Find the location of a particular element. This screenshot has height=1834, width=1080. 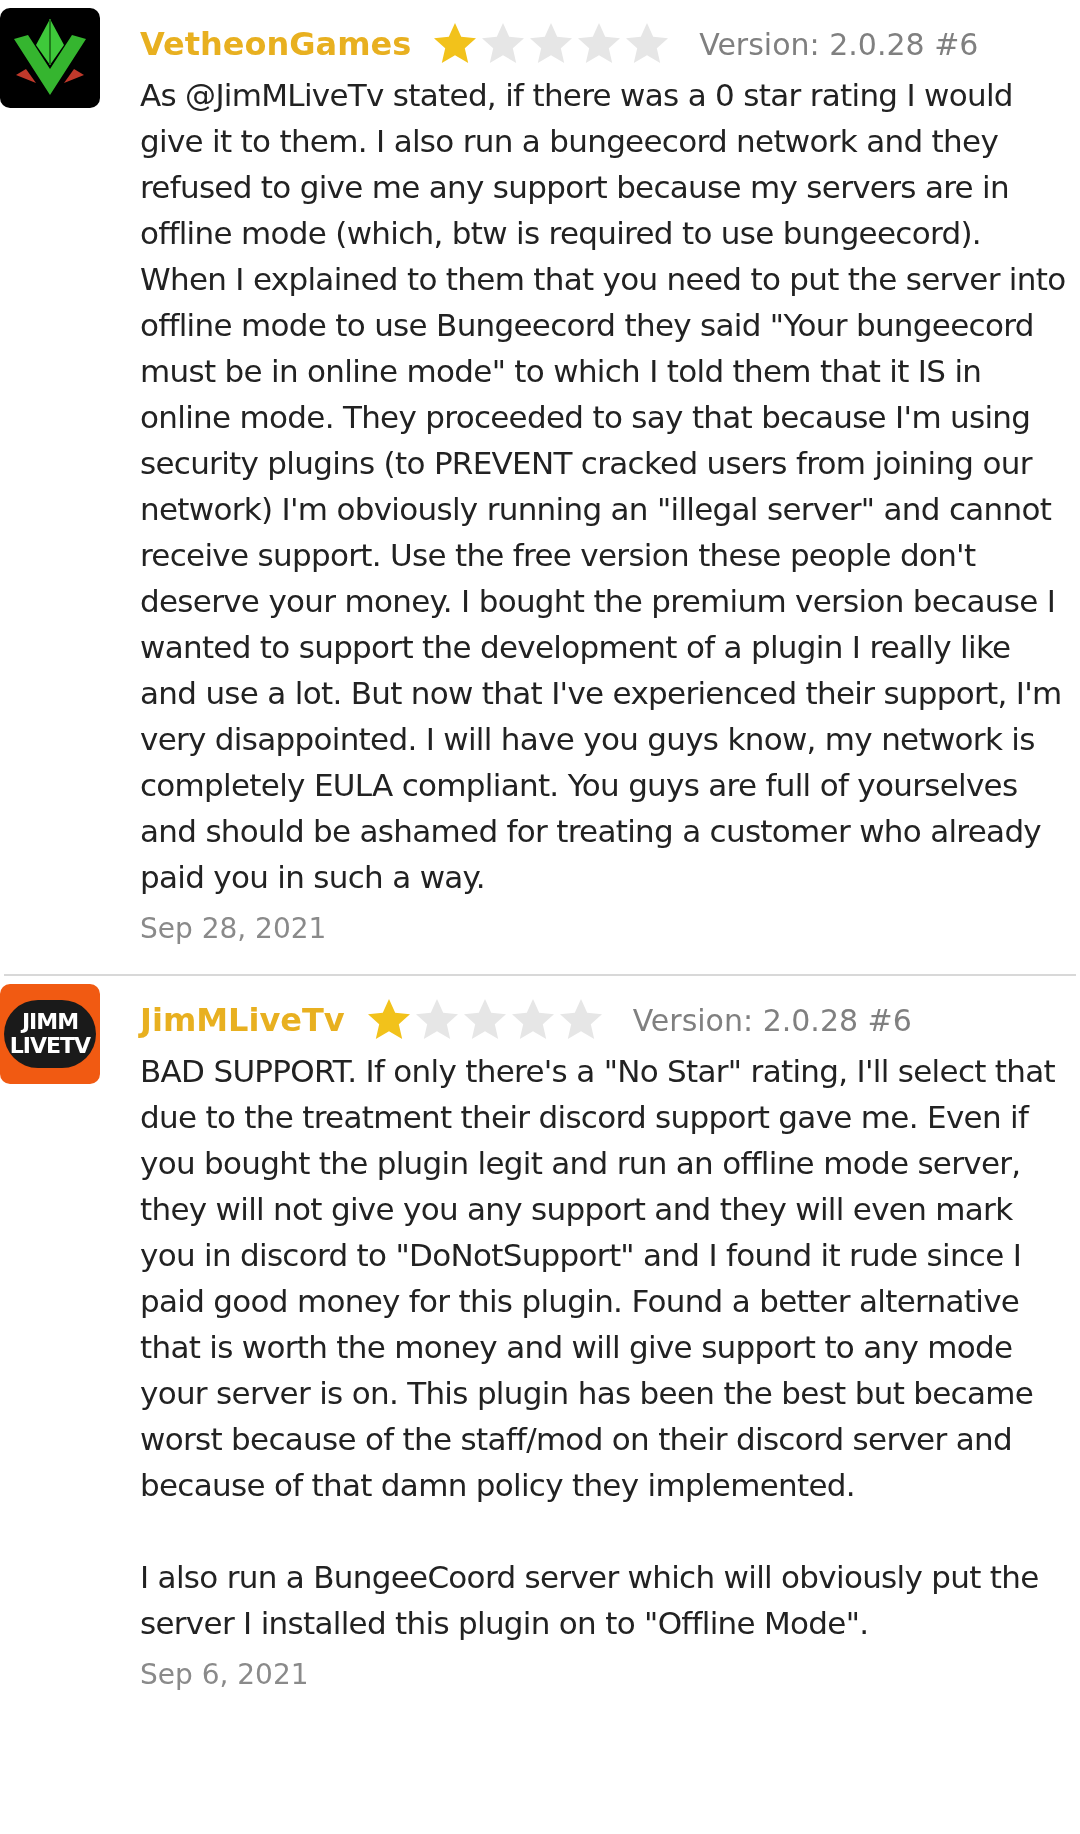

review-date: Sep 28, 2021 is located at coordinates (234, 929).